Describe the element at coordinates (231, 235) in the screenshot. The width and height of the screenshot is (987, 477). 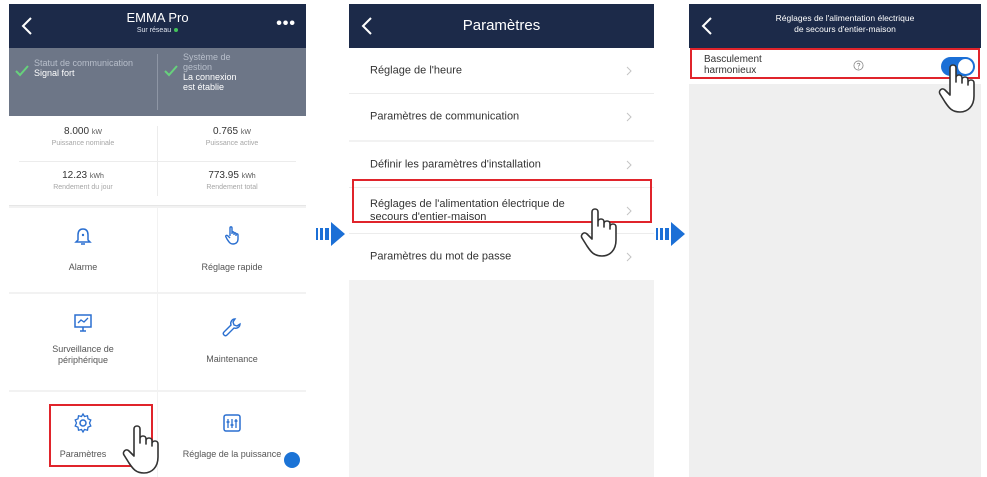
I see `touch-icon` at that location.